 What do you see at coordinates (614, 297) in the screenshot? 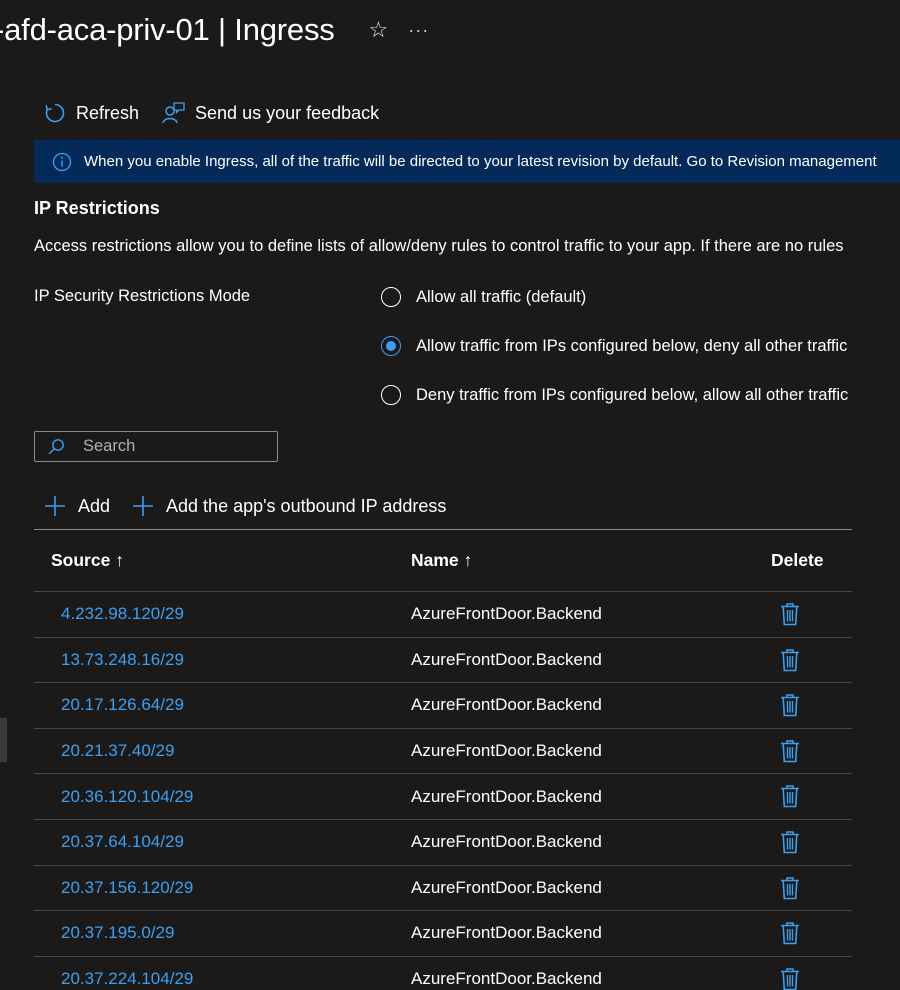
I see `radio-allow-all: Allow all traffic (default)` at bounding box center [614, 297].